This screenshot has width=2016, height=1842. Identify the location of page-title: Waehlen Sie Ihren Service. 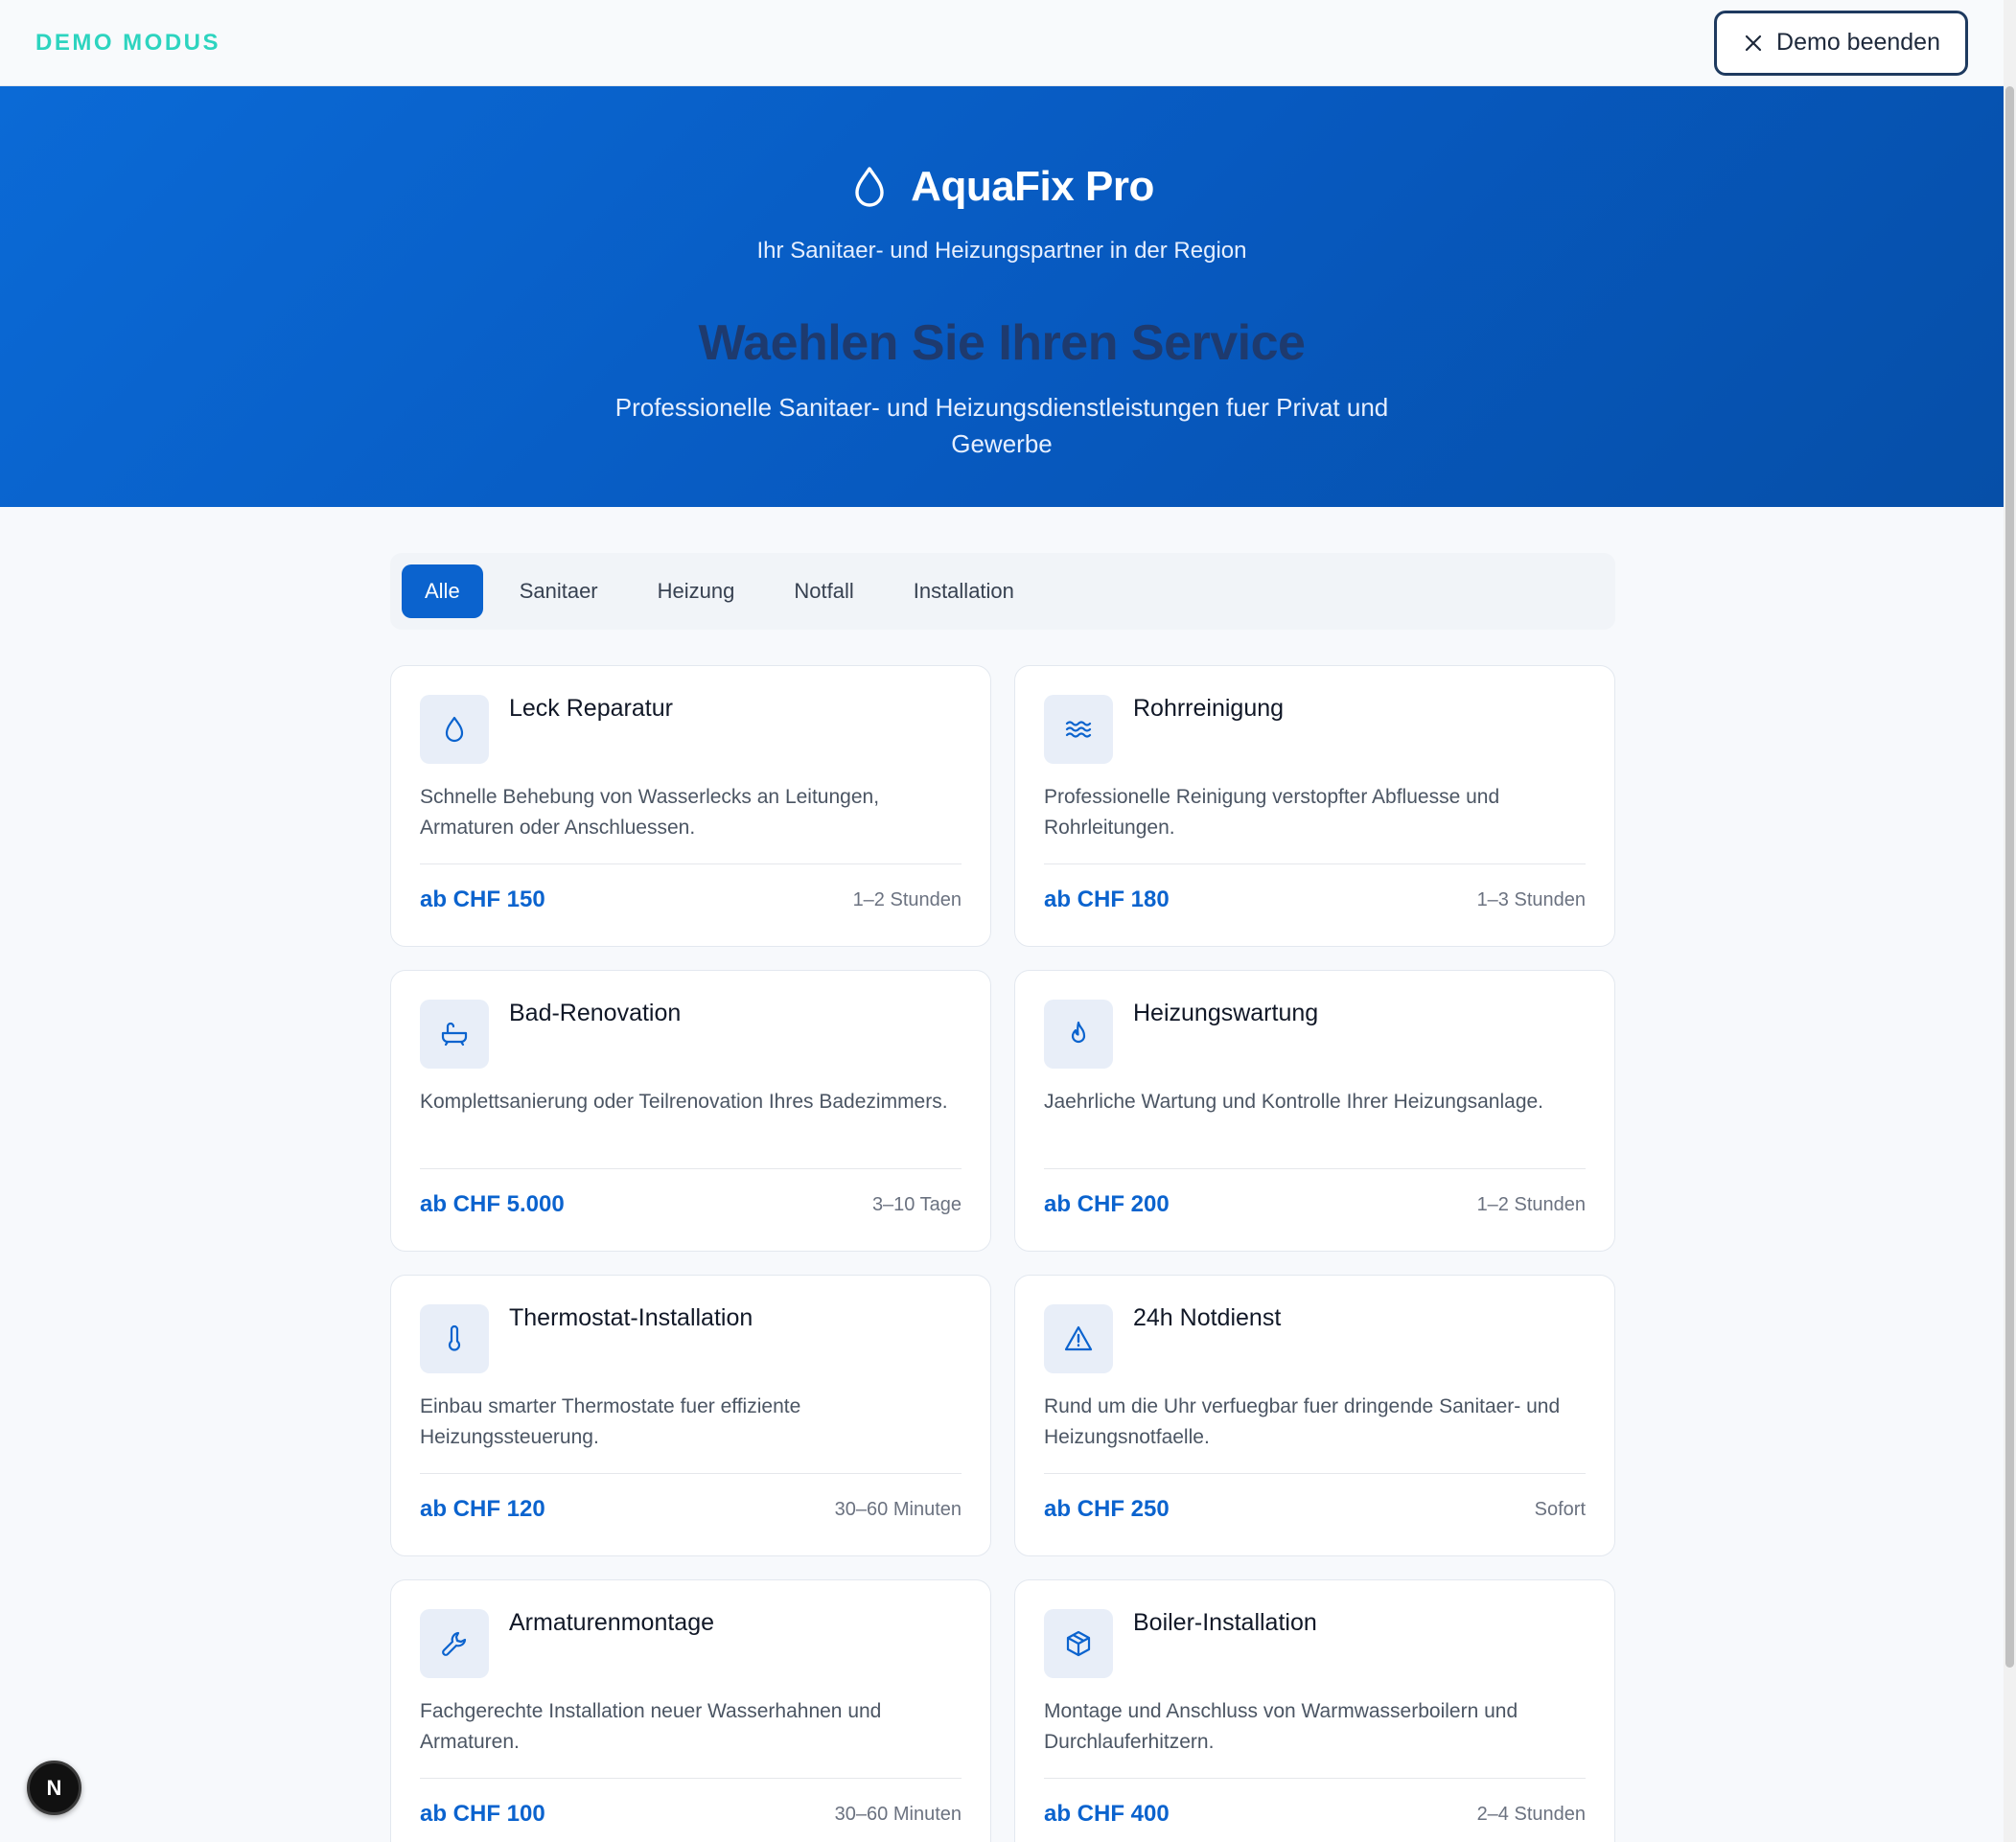
(1002, 343).